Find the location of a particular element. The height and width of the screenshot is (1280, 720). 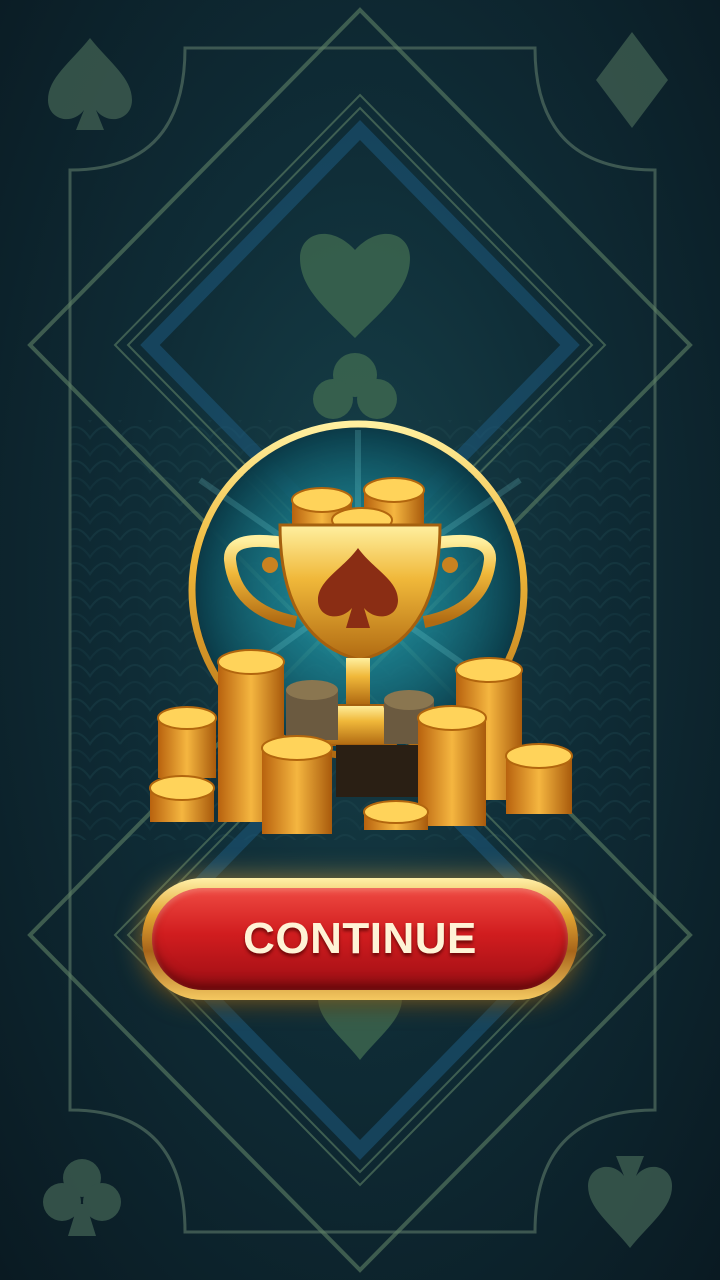

heart-icon is located at coordinates (355, 285).